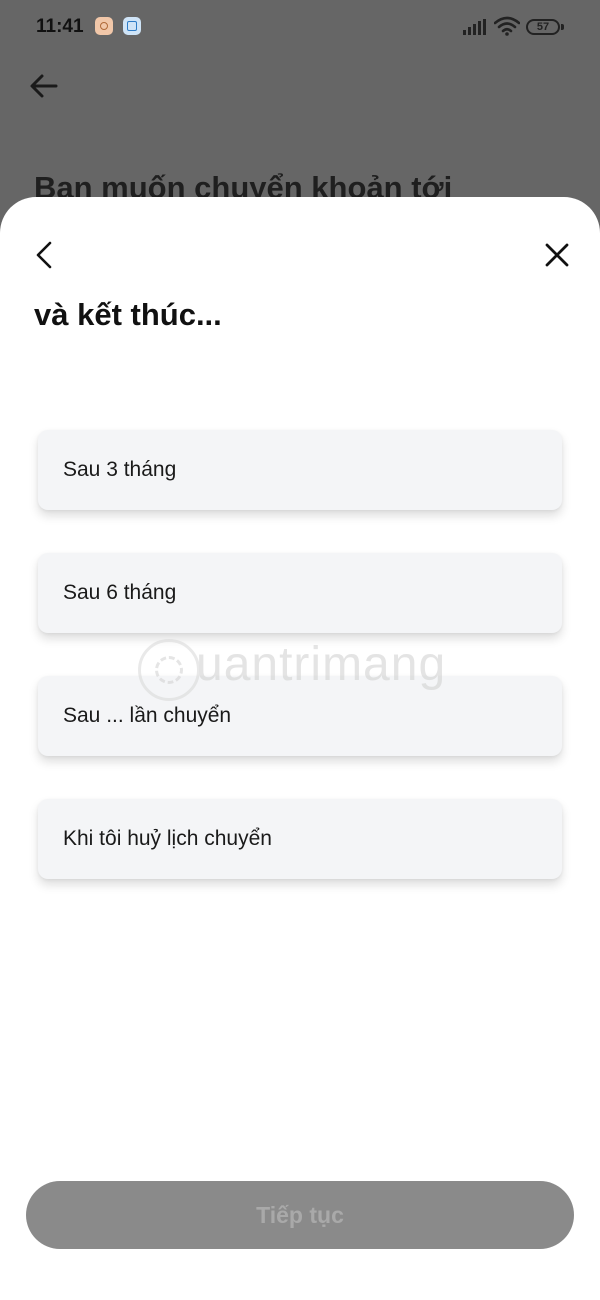 This screenshot has height=1300, width=600. I want to click on status-time: 11:41, so click(60, 26).